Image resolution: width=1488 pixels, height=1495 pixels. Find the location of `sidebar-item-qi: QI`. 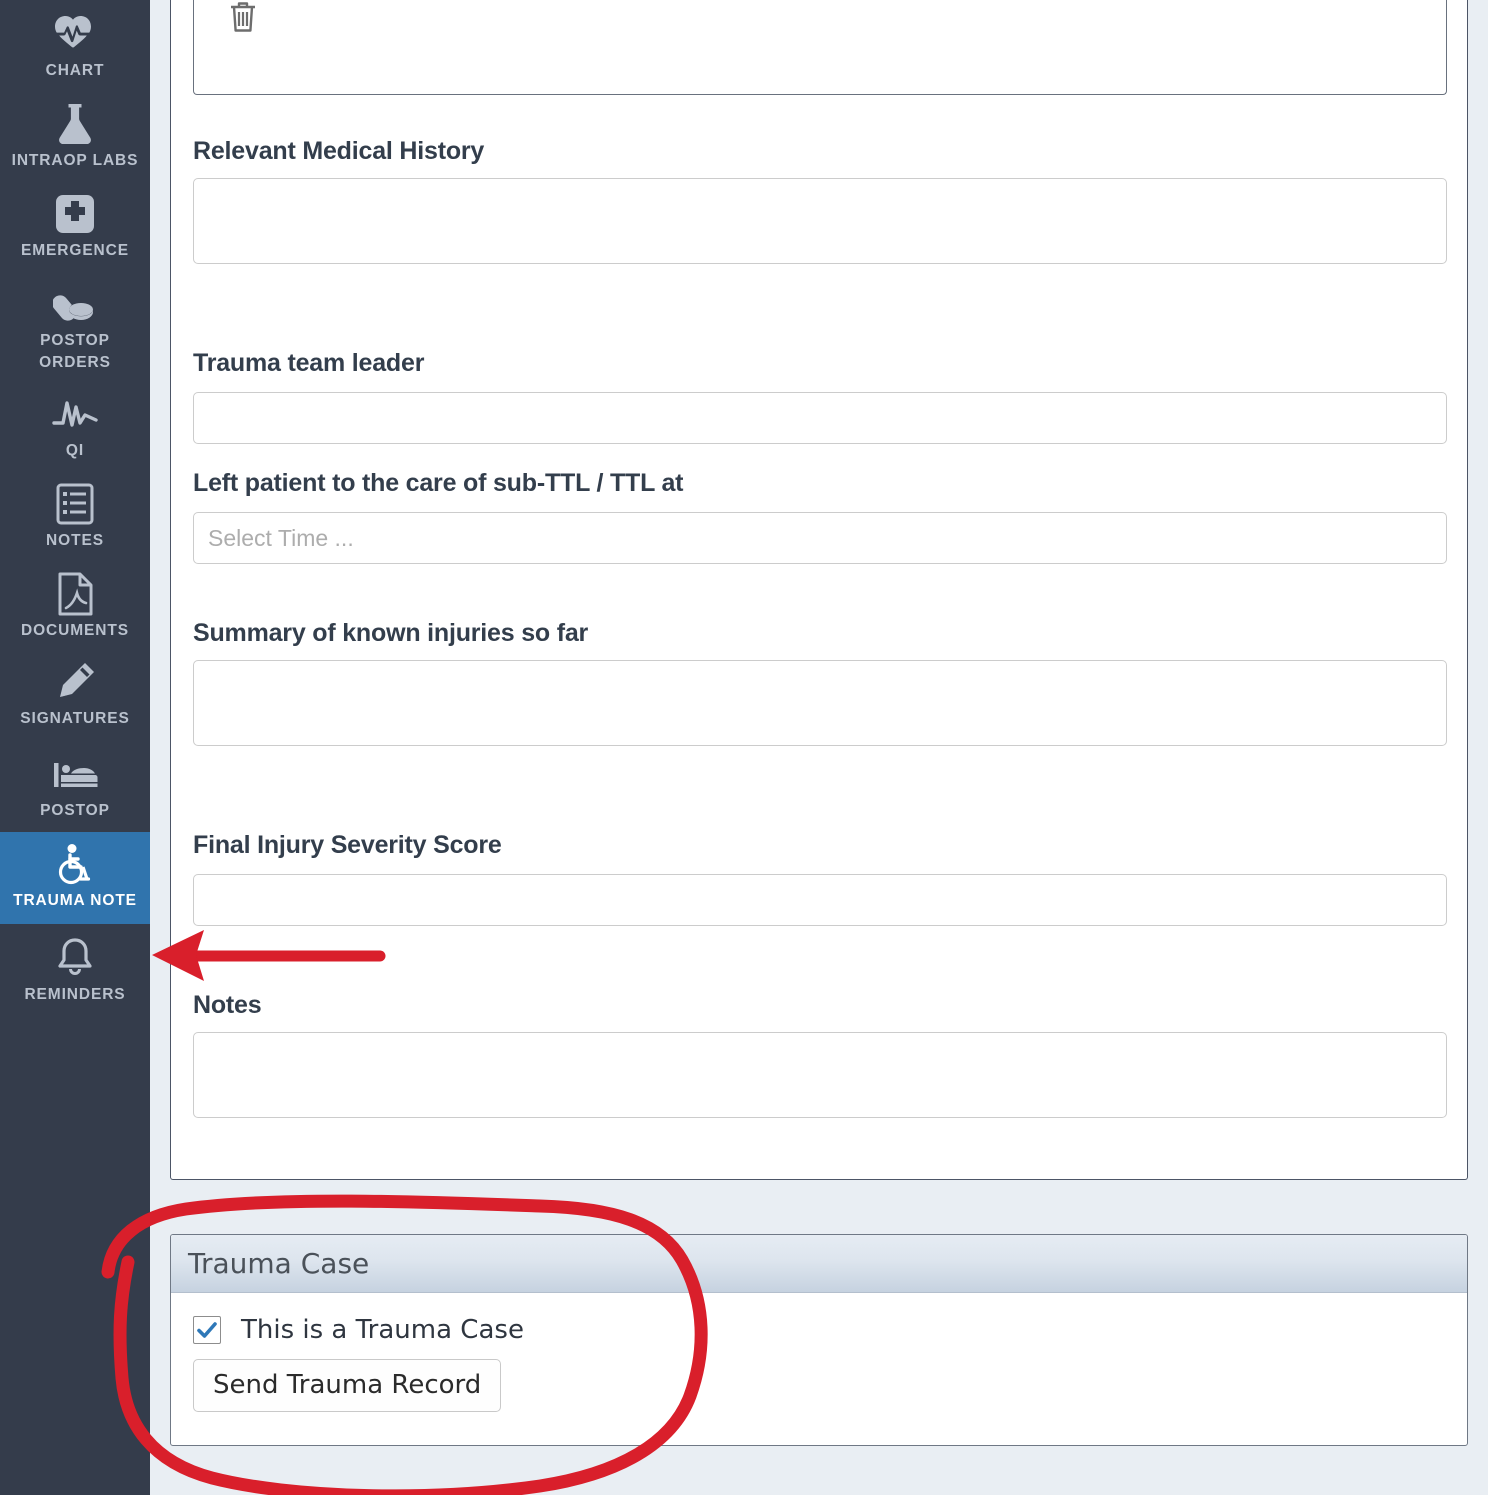

sidebar-item-qi: QI is located at coordinates (75, 428).